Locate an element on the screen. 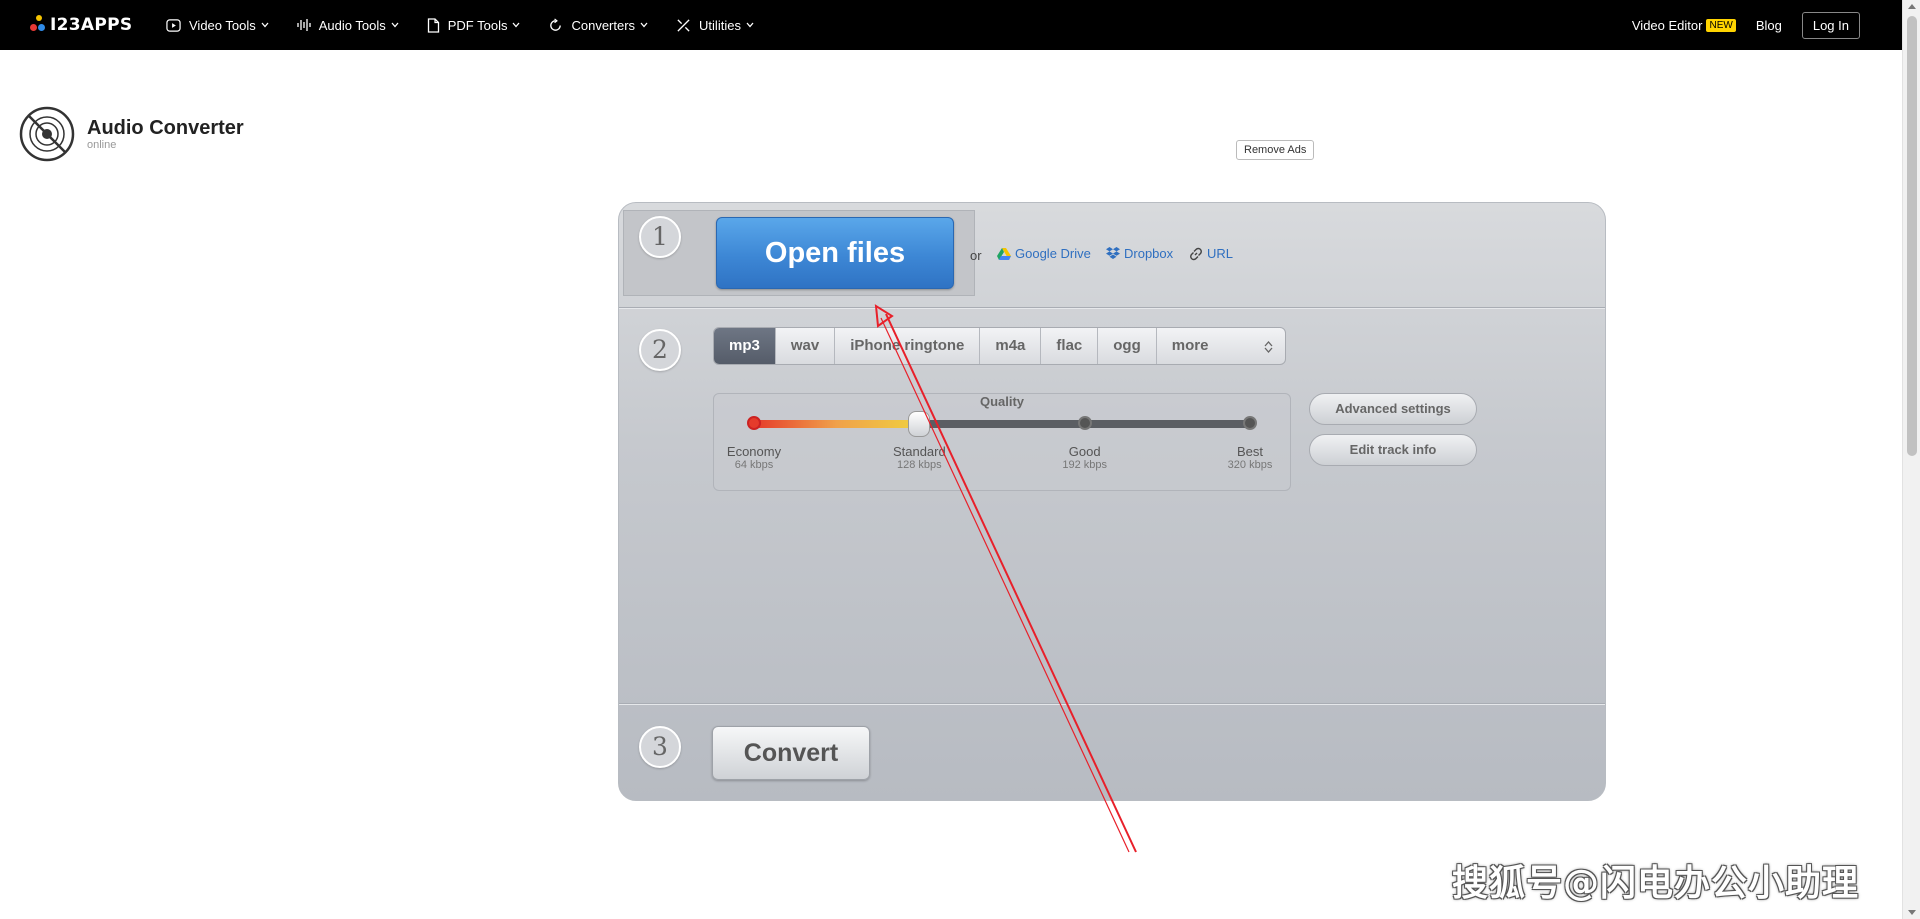  step-1-number: 1 is located at coordinates (660, 237).